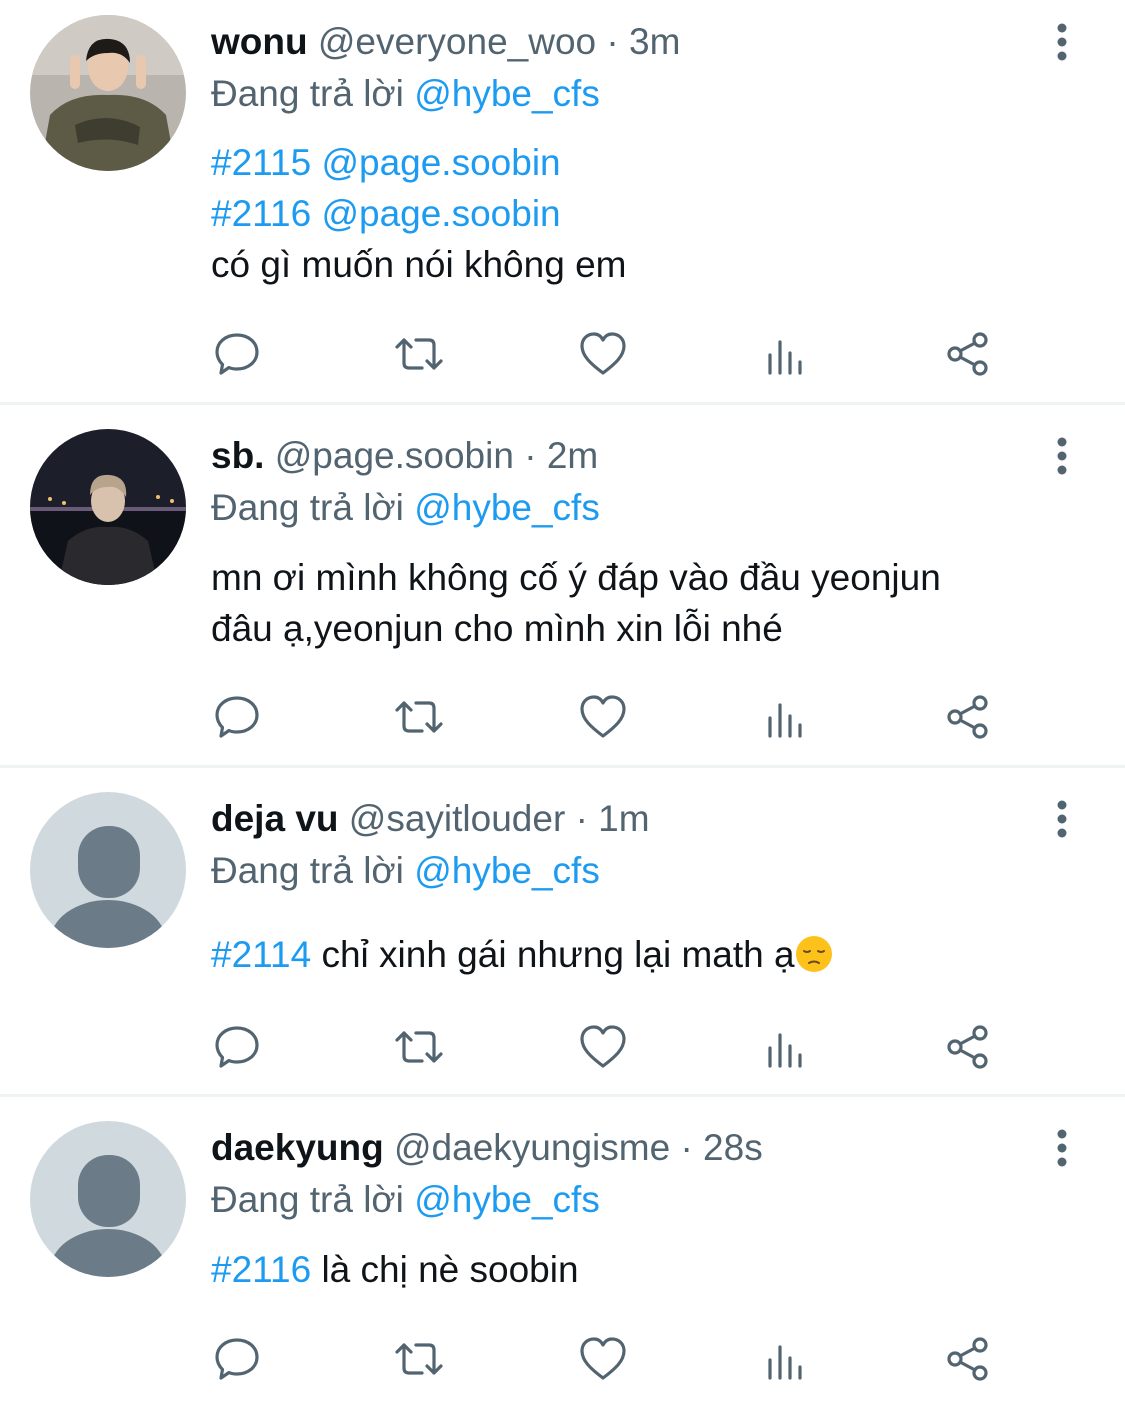  Describe the element at coordinates (558, 954) in the screenshot. I see `tweet-text-content: chỉ xinh gái nhưng lại math ạ` at that location.